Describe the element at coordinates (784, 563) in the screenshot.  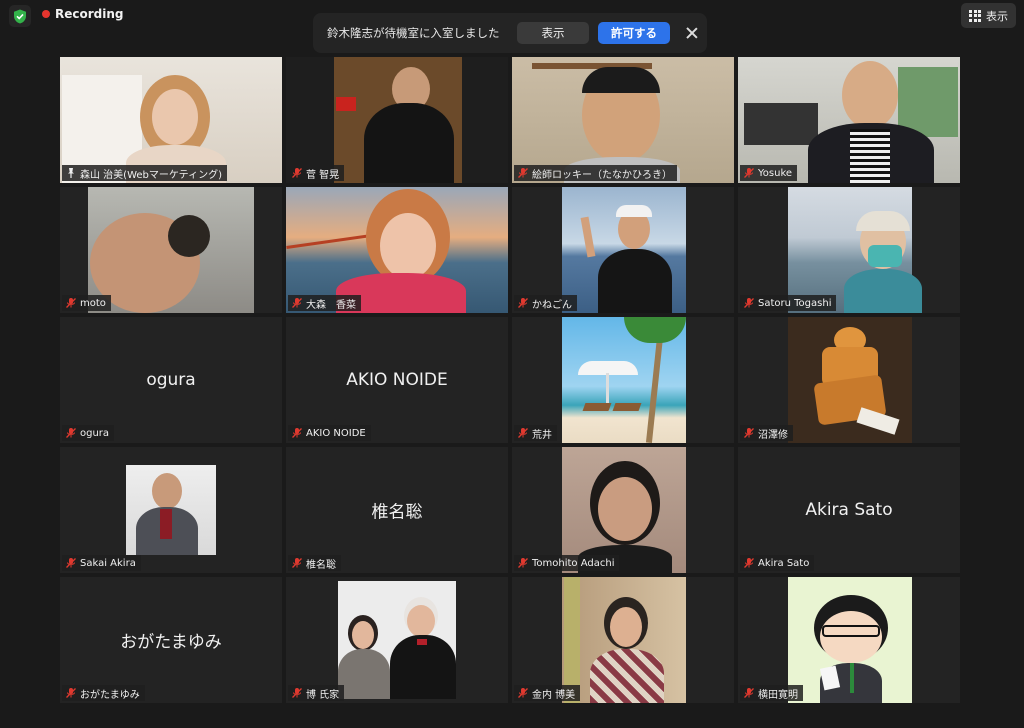
I see `participant-name: Akira Sato` at that location.